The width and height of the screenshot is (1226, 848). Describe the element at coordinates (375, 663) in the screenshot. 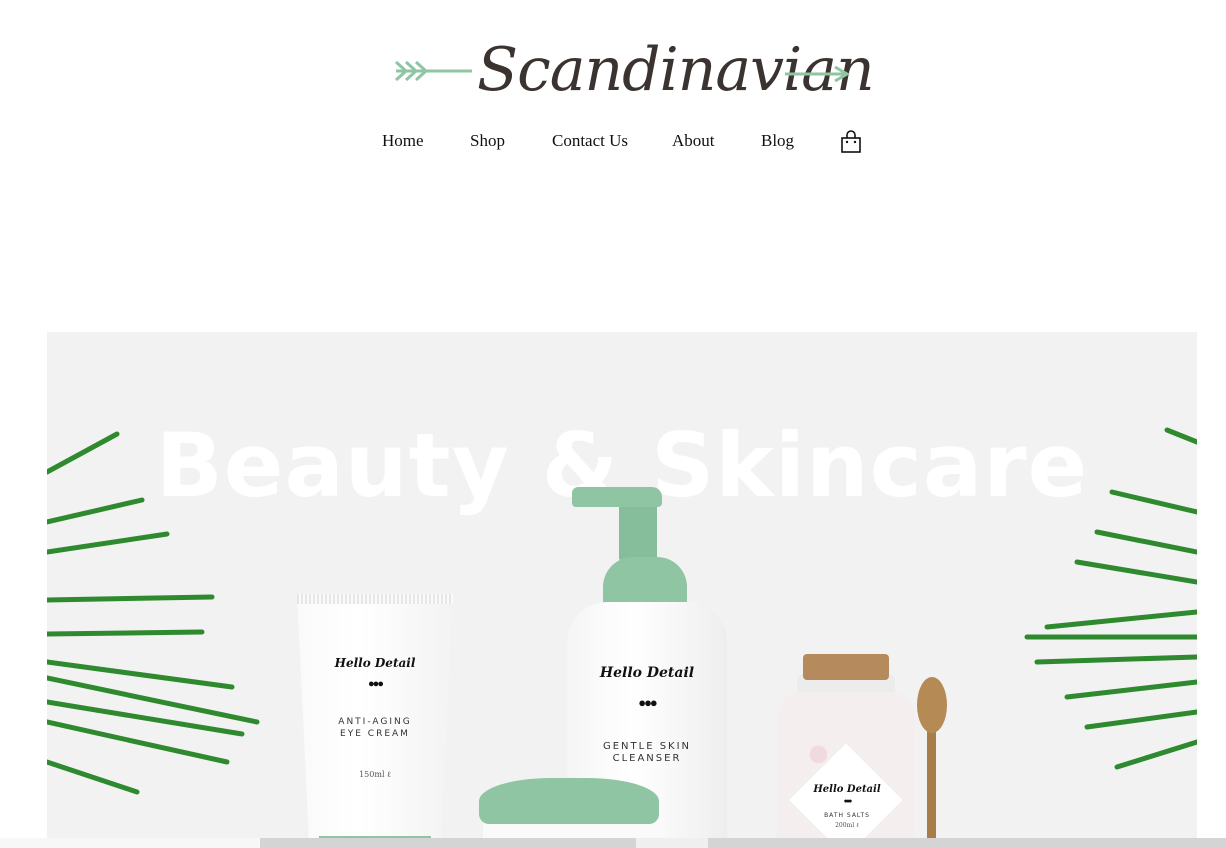

I see `tube-brand: Hello Detail` at that location.